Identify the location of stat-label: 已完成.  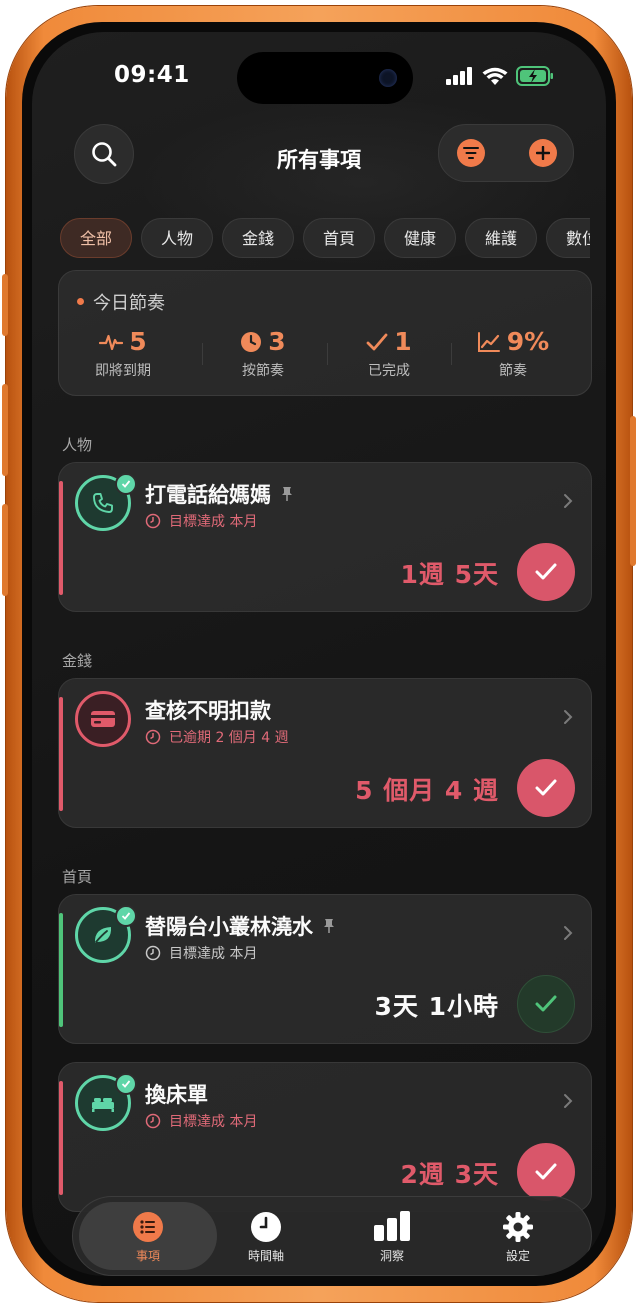
(389, 371).